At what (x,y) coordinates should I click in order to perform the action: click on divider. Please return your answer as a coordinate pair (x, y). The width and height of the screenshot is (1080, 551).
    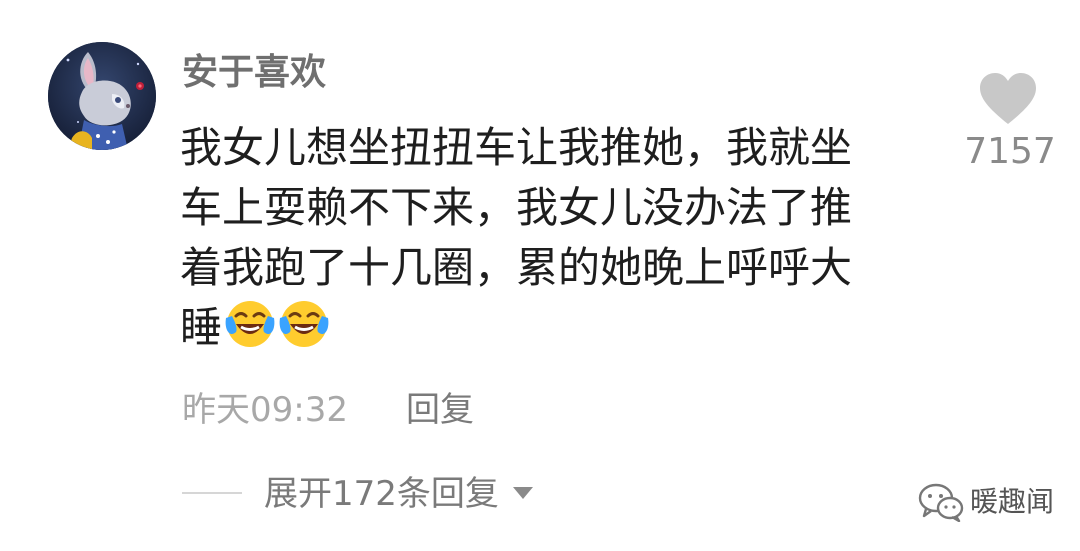
    Looking at the image, I should click on (212, 493).